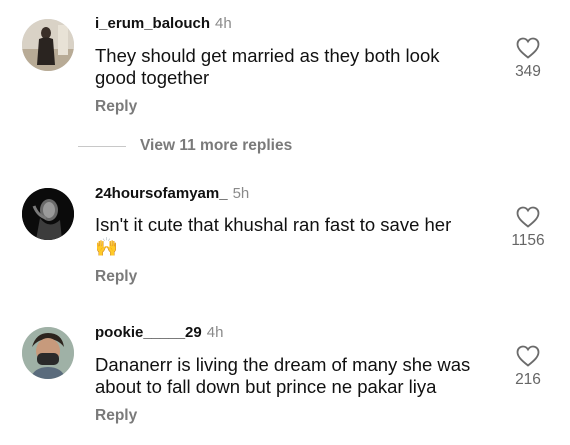  I want to click on username: 24hoursofamyam_, so click(161, 193).